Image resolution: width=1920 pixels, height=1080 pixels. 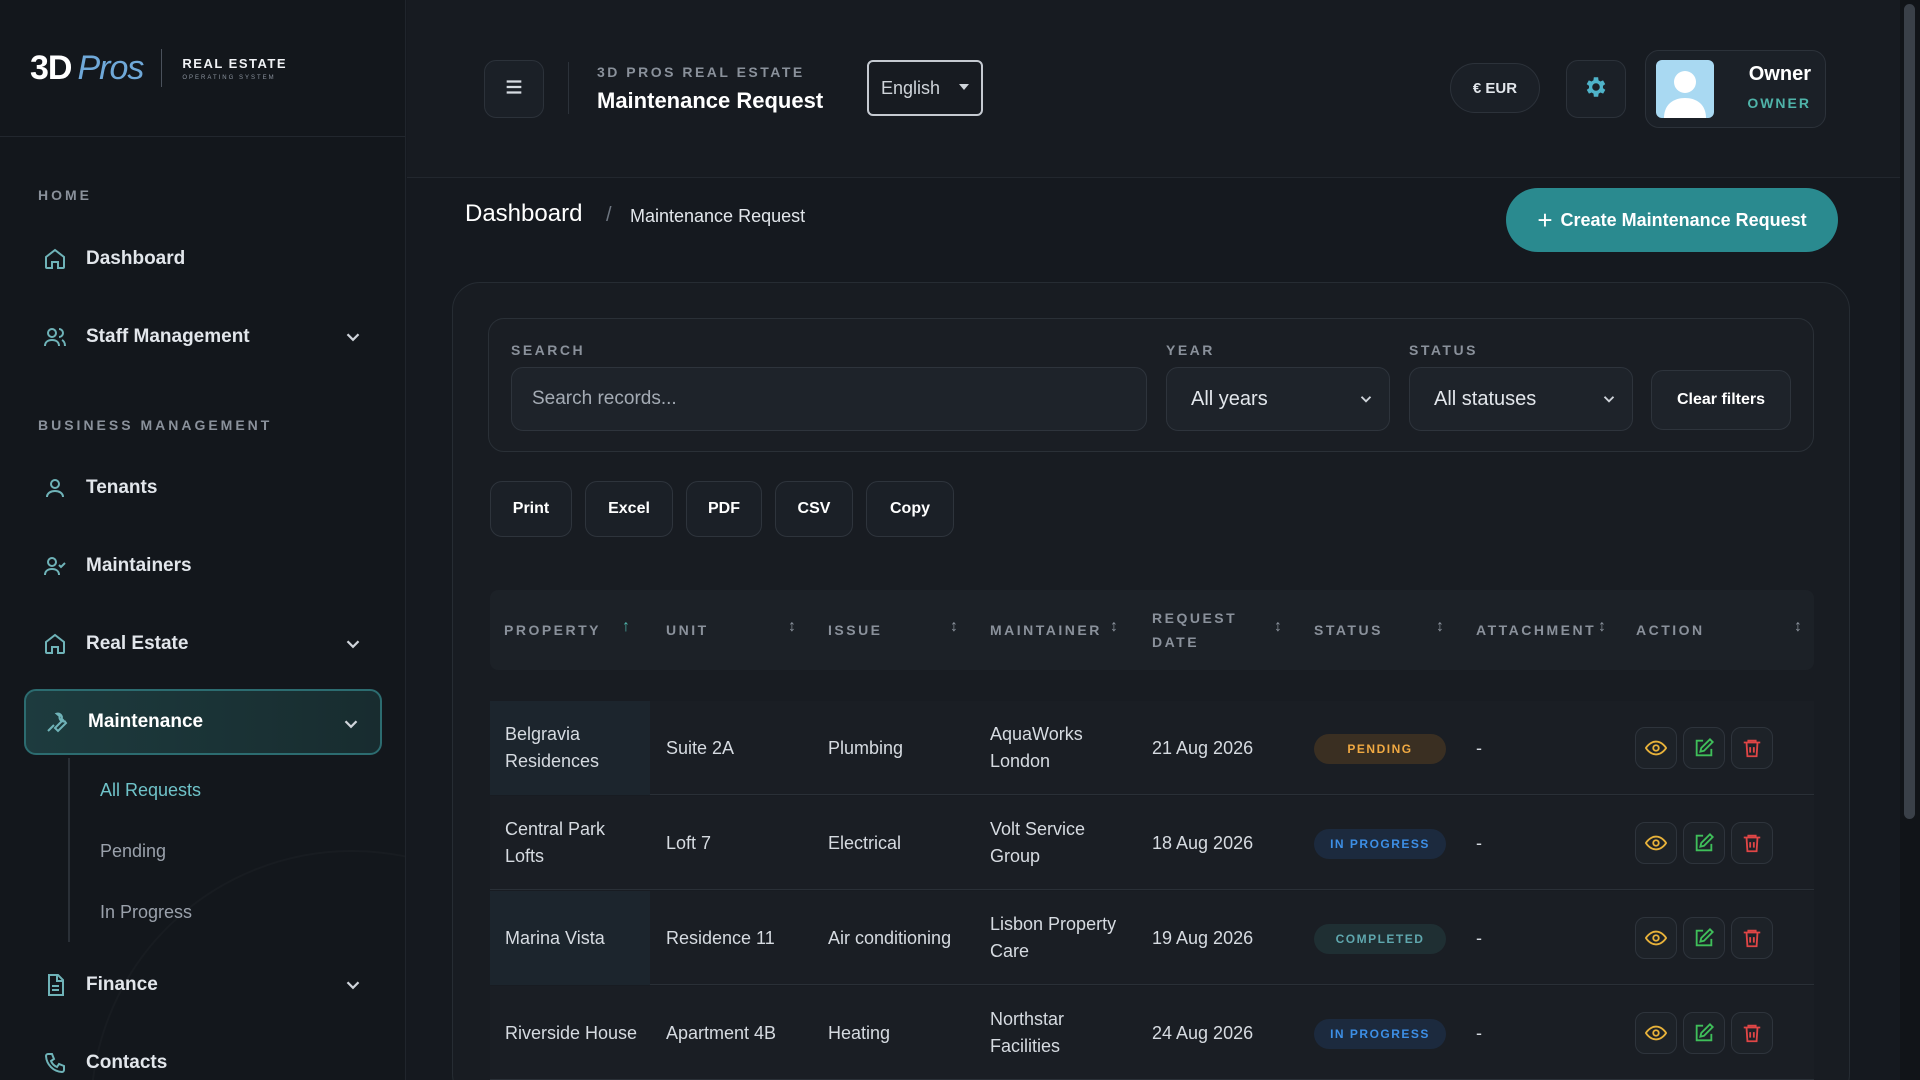 I want to click on language-select: English, so click(x=925, y=88).